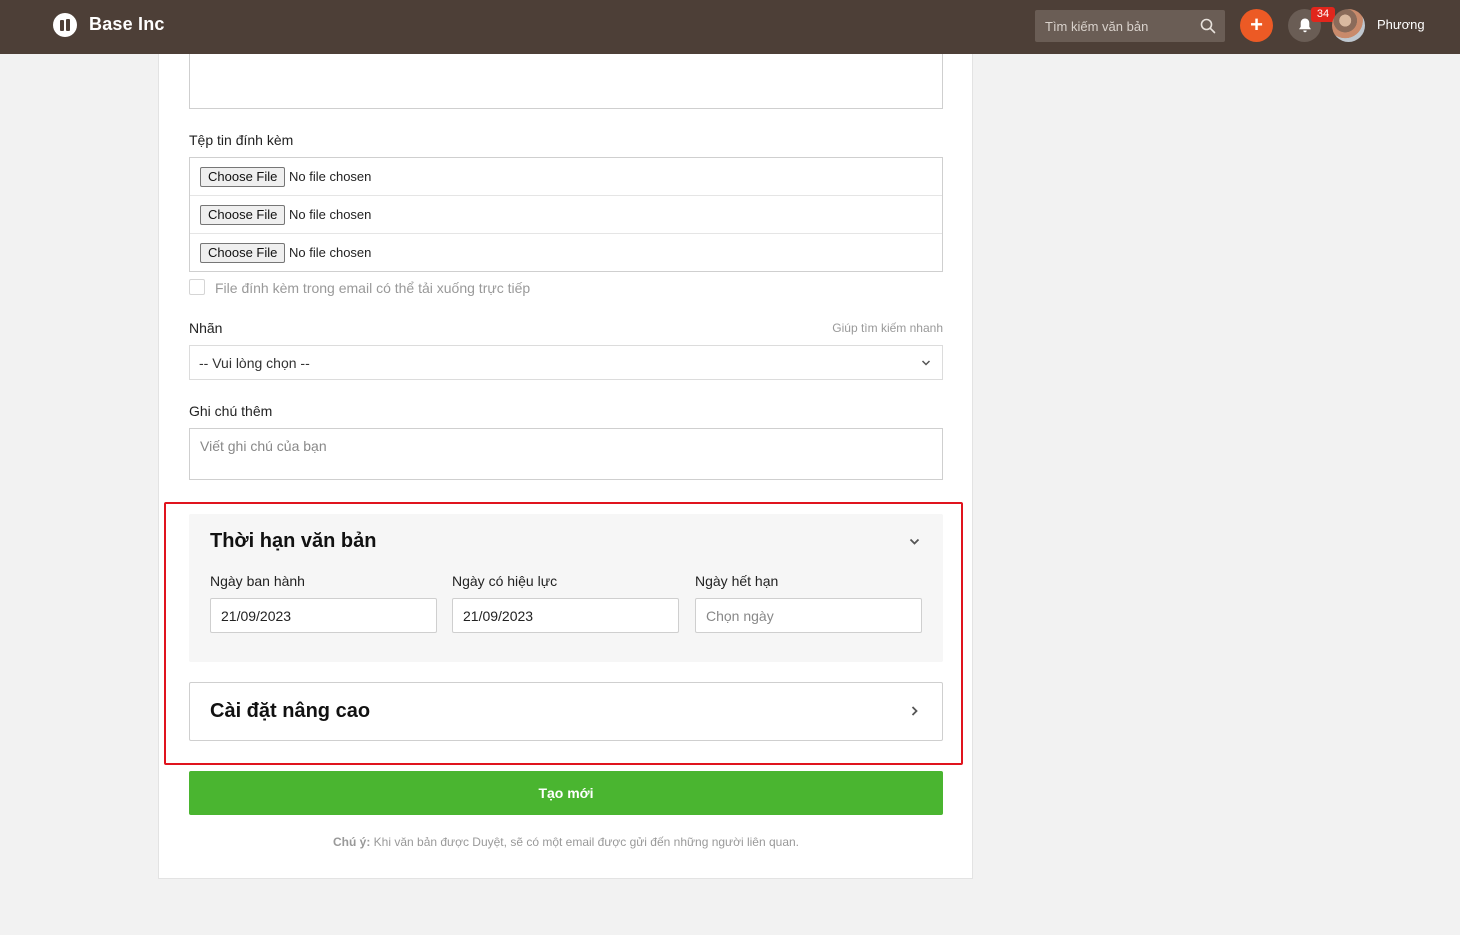  Describe the element at coordinates (65, 25) in the screenshot. I see `base-logo-icon` at that location.